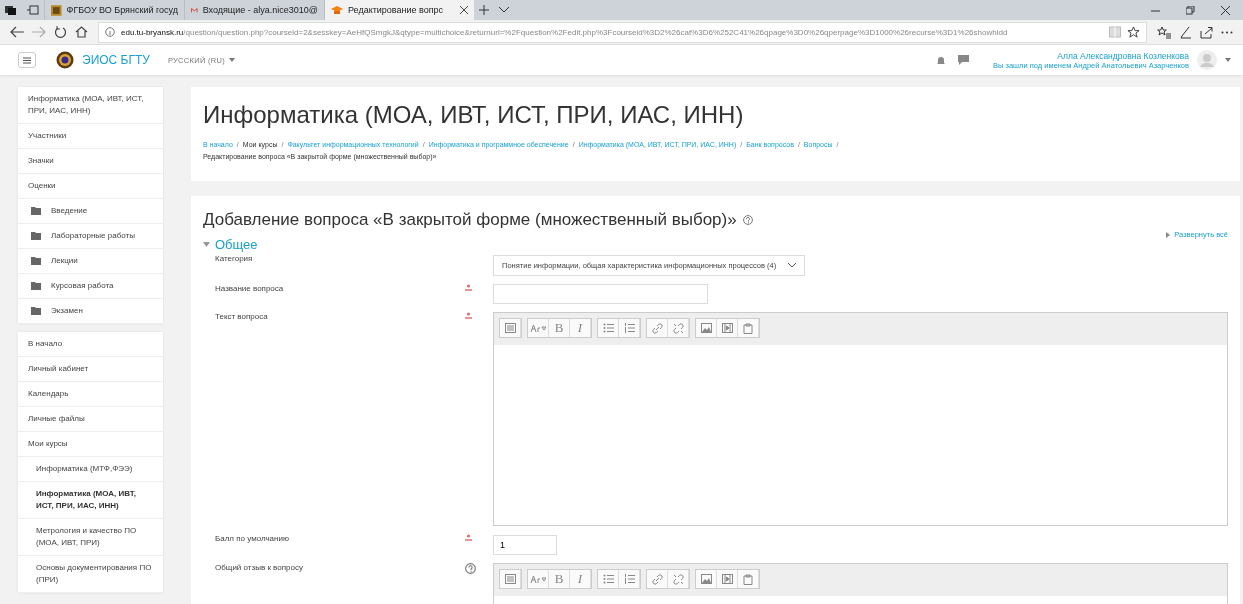  I want to click on new-tab-icon, so click(484, 10).